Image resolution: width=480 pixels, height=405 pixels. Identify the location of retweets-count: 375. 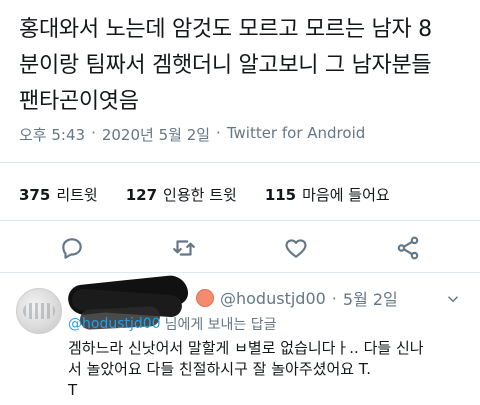
(35, 195).